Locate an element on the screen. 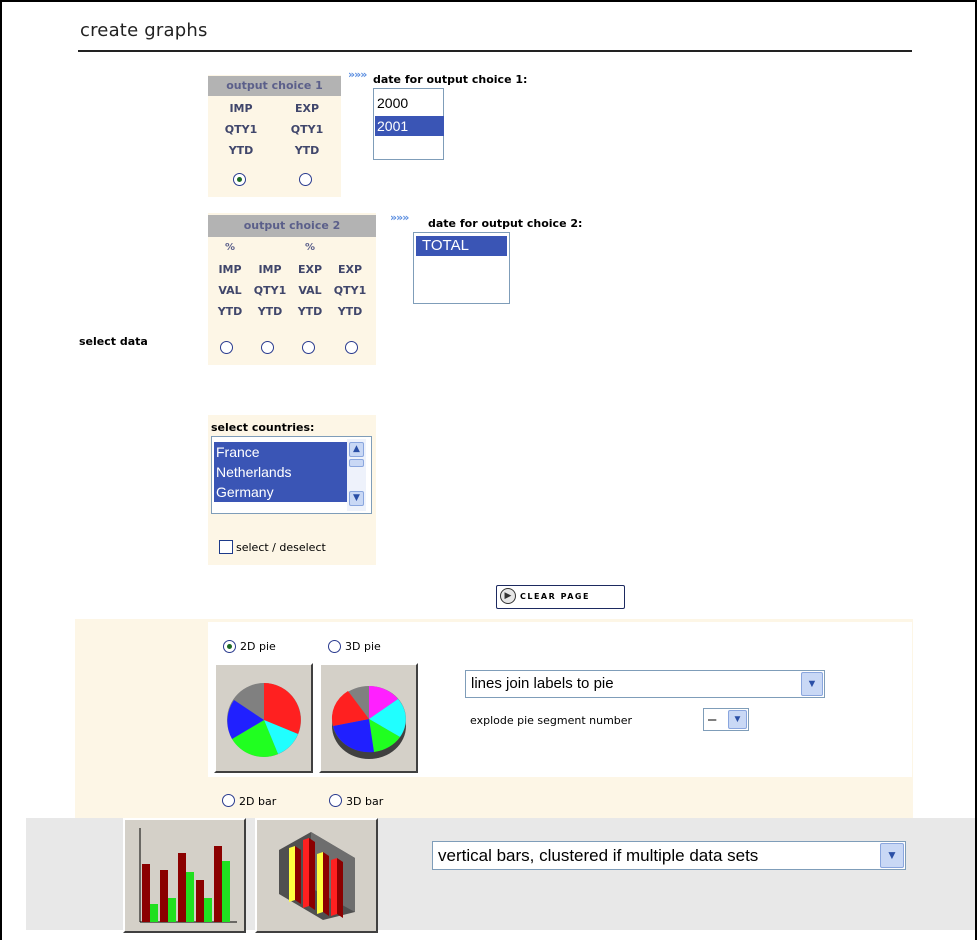 This screenshot has height=940, width=977. oc2-col2-line2: IMP is located at coordinates (270, 269).